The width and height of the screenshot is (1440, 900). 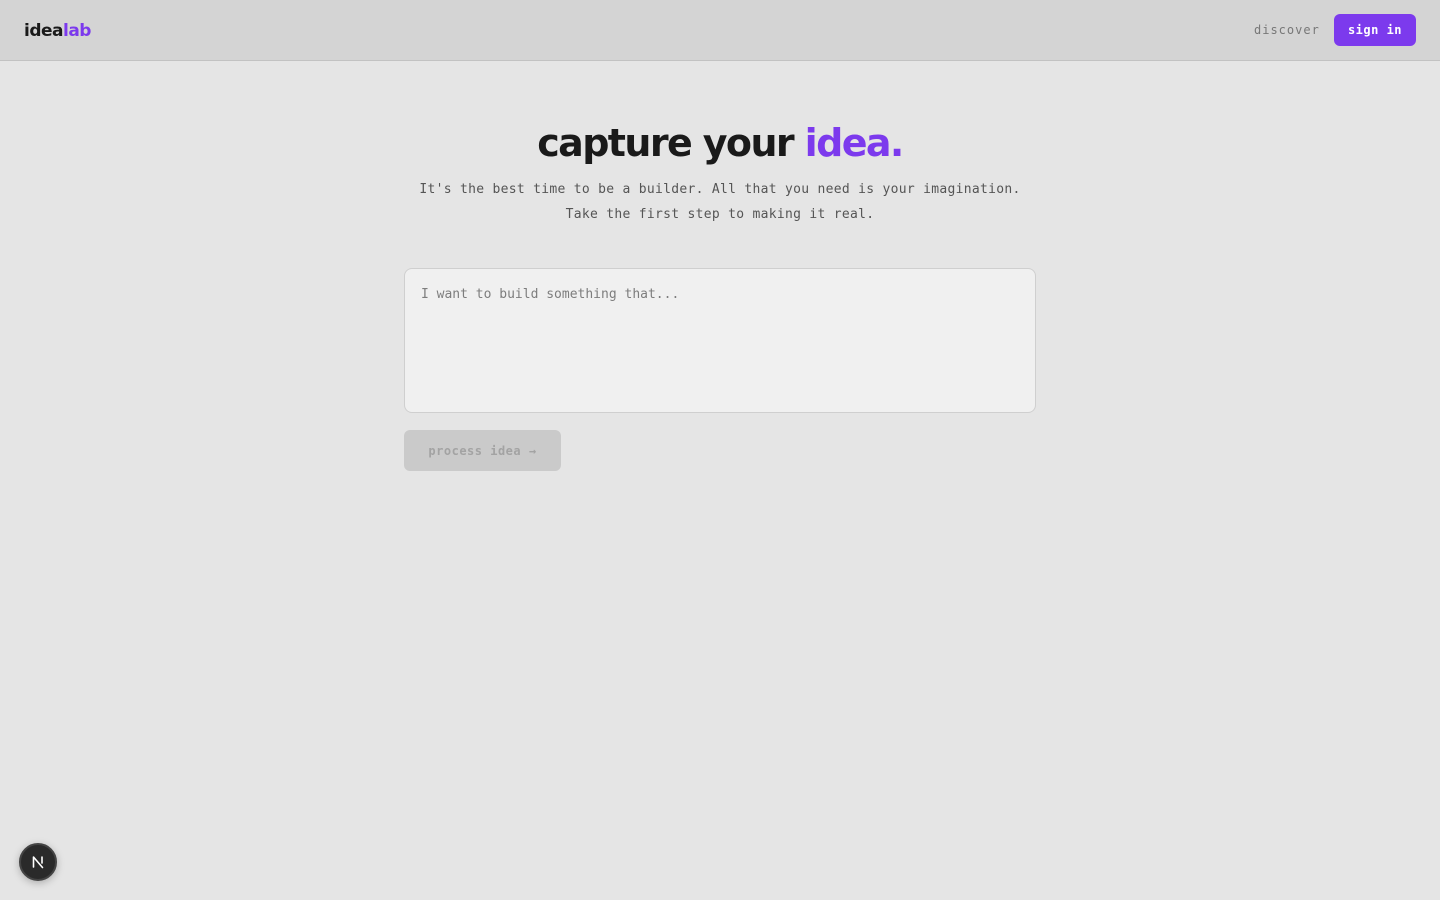 What do you see at coordinates (854, 143) in the screenshot?
I see `title-accent-text: idea.` at bounding box center [854, 143].